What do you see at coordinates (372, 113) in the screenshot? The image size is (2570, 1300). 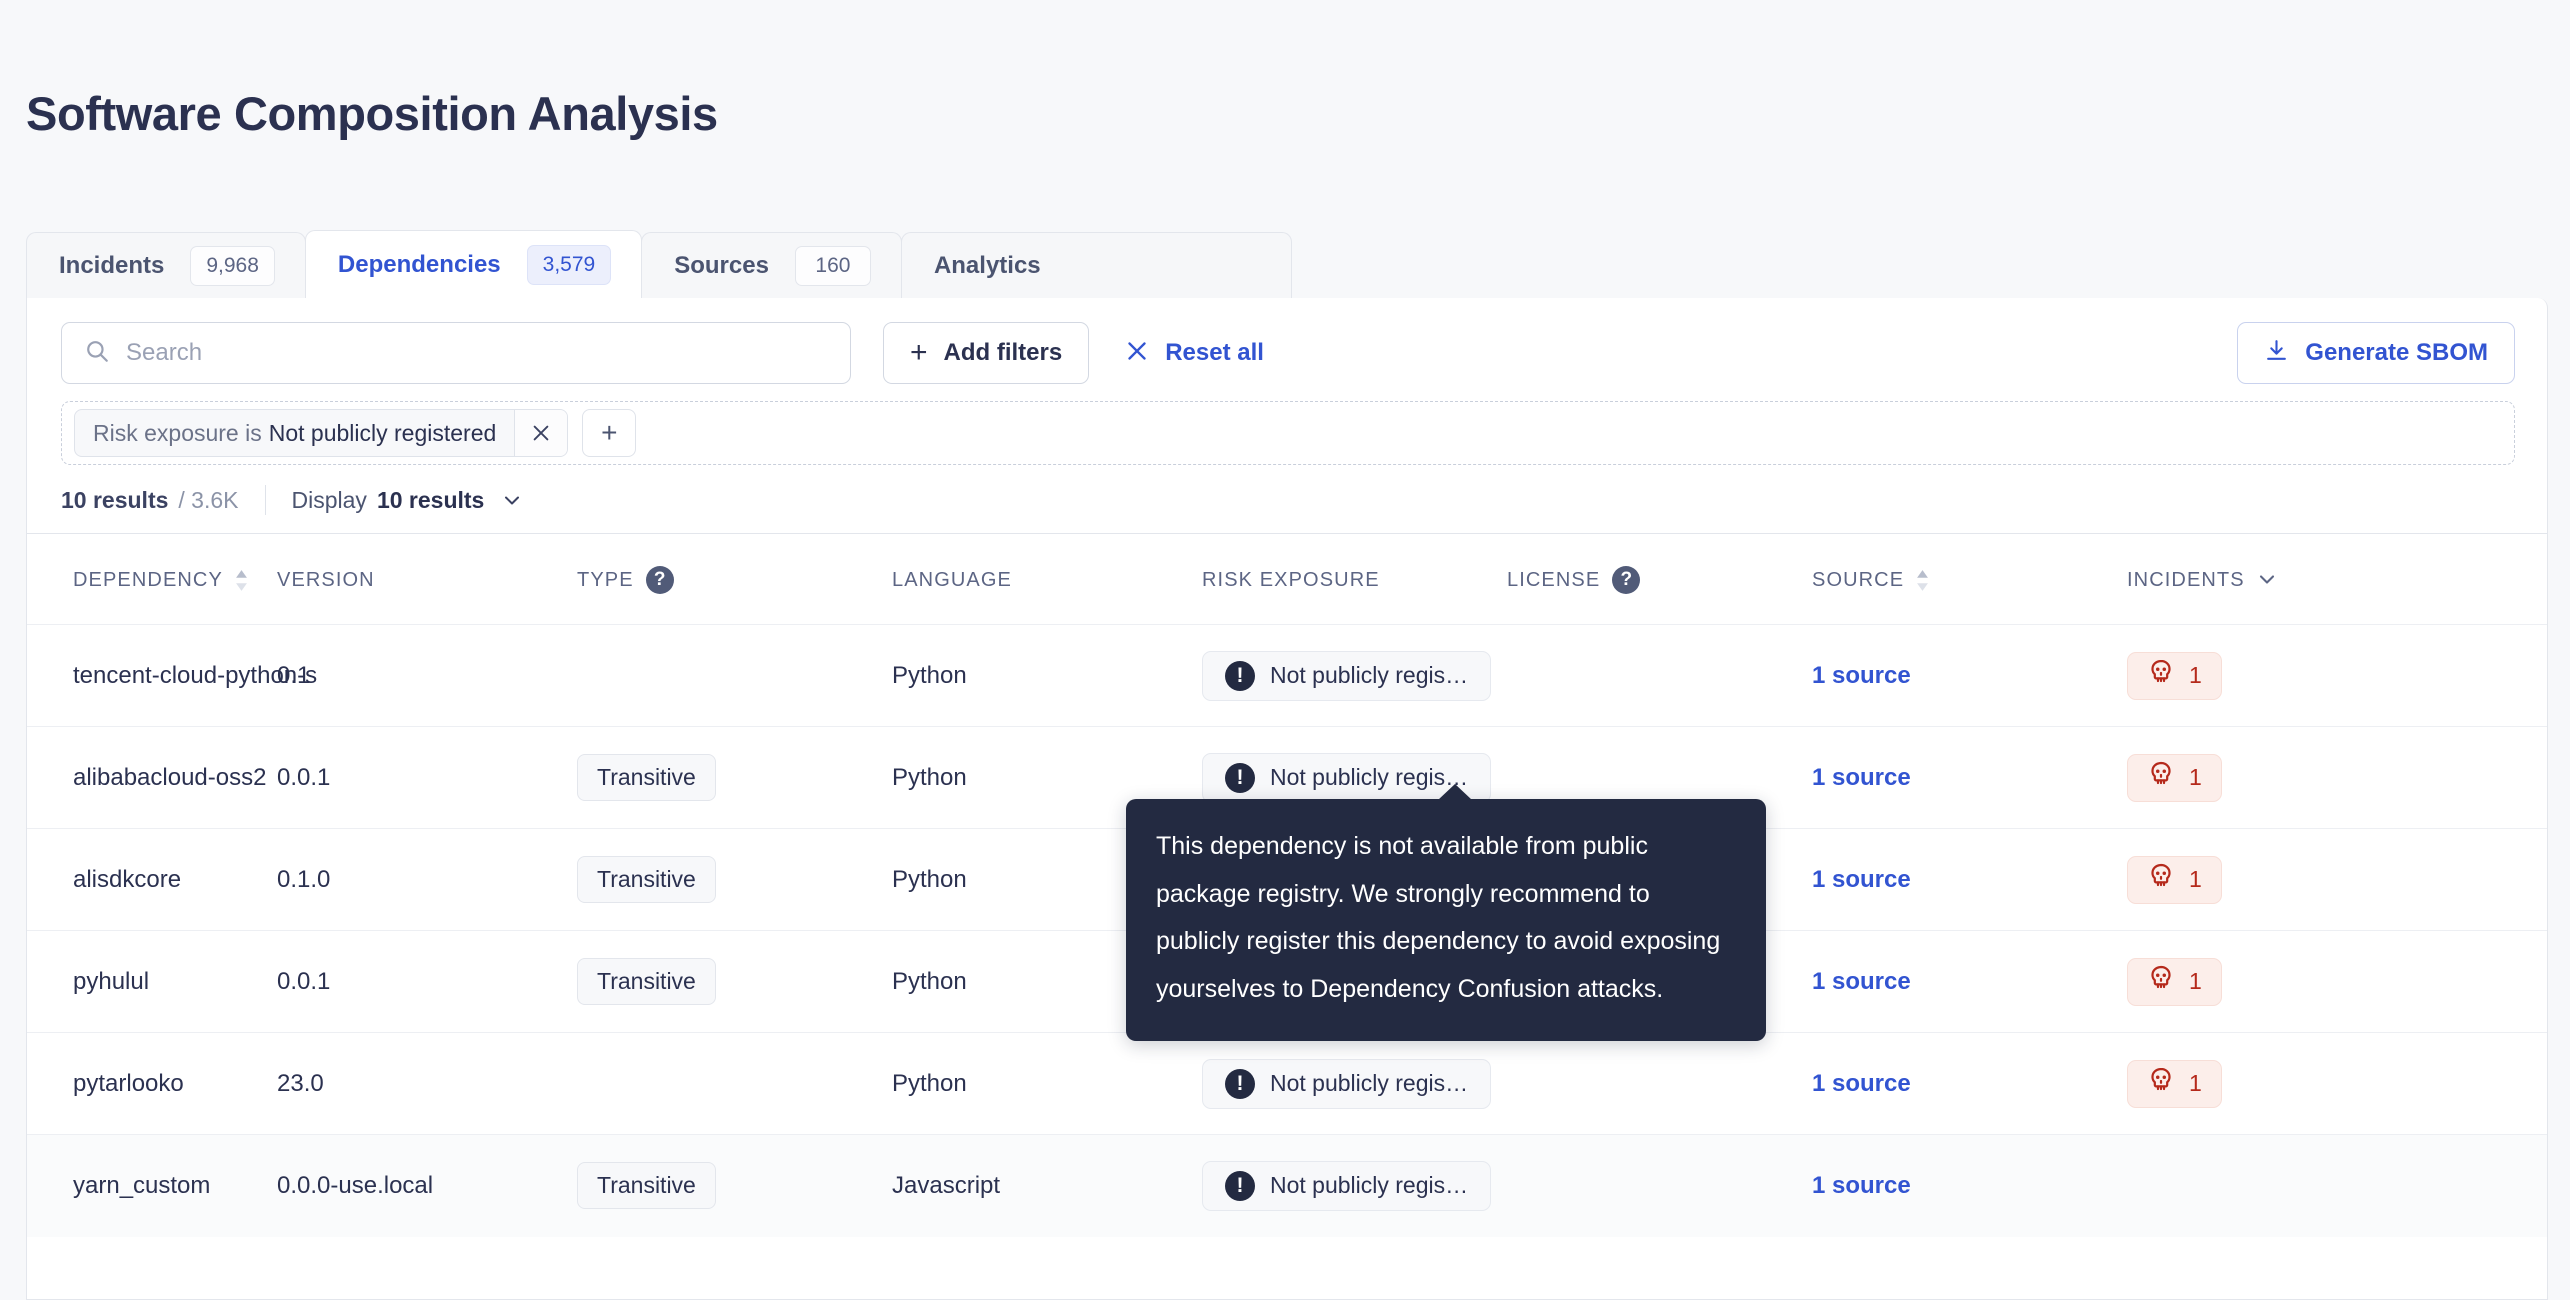 I see `page-title: Software Composition Analysis` at bounding box center [372, 113].